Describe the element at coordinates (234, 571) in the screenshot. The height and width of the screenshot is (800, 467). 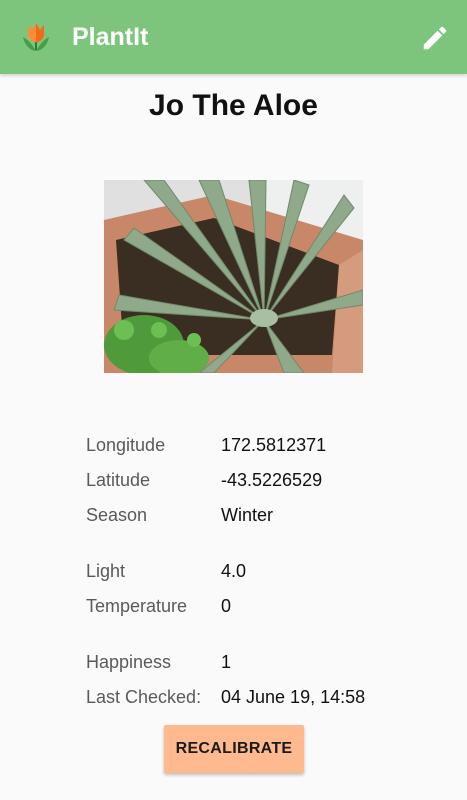
I see `light-value: 4.0` at that location.